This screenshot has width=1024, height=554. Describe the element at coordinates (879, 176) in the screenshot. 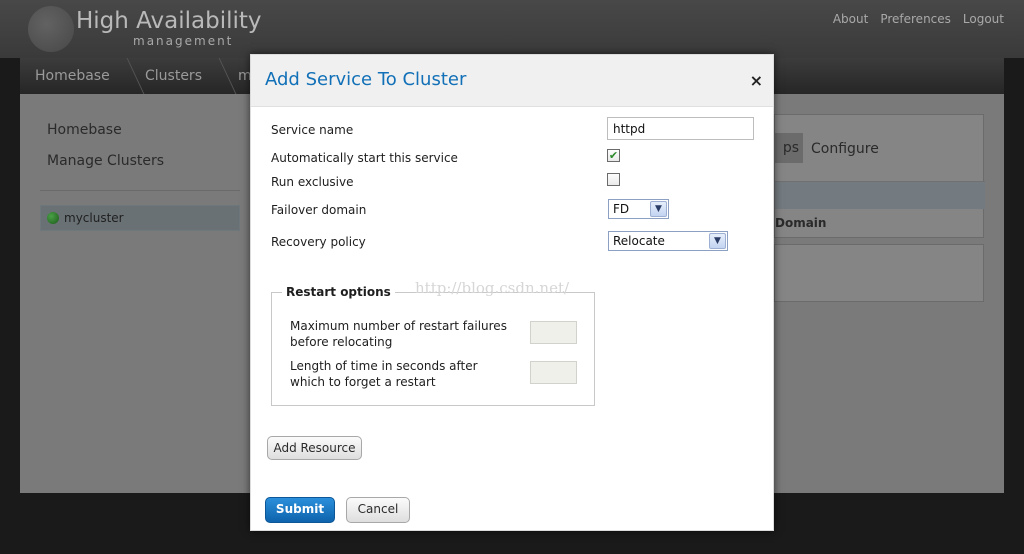

I see `cluster-panel: ps Configure Domain` at that location.